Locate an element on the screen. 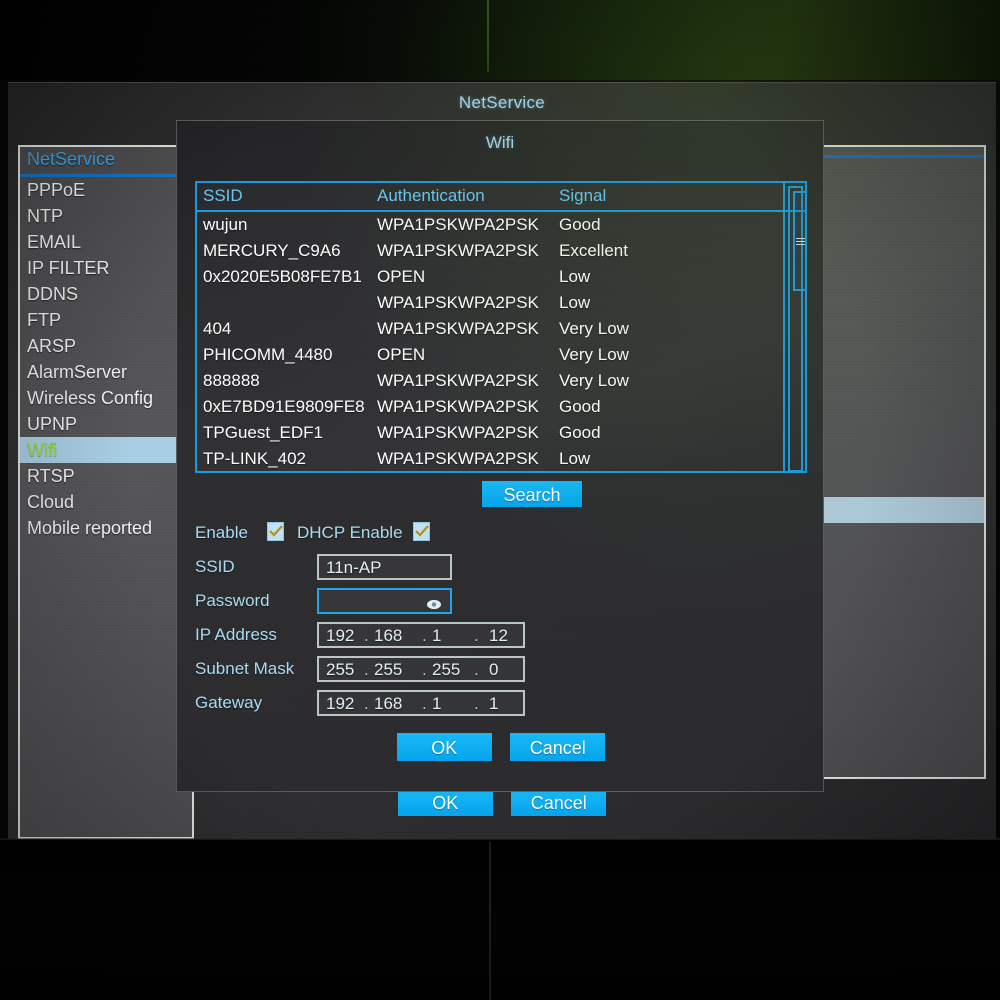 Image resolution: width=1000 pixels, height=1000 pixels. netservice-ok-button: OK is located at coordinates (445, 802).